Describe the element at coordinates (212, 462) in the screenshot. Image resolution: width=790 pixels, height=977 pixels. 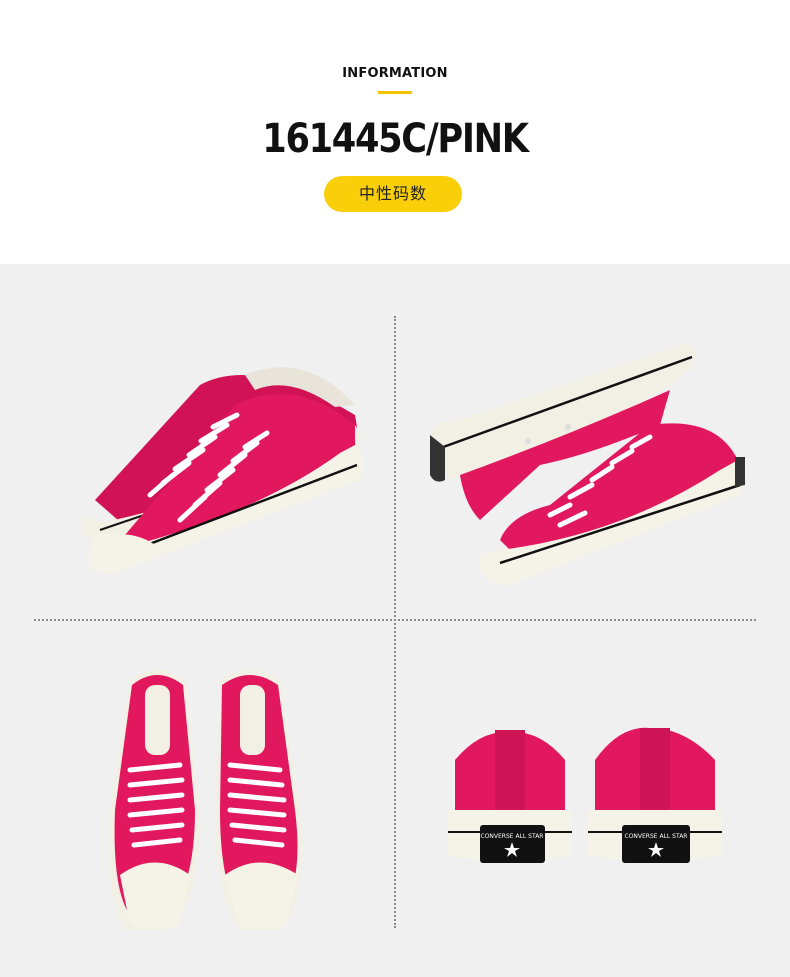
I see `photo-pair-angled` at that location.